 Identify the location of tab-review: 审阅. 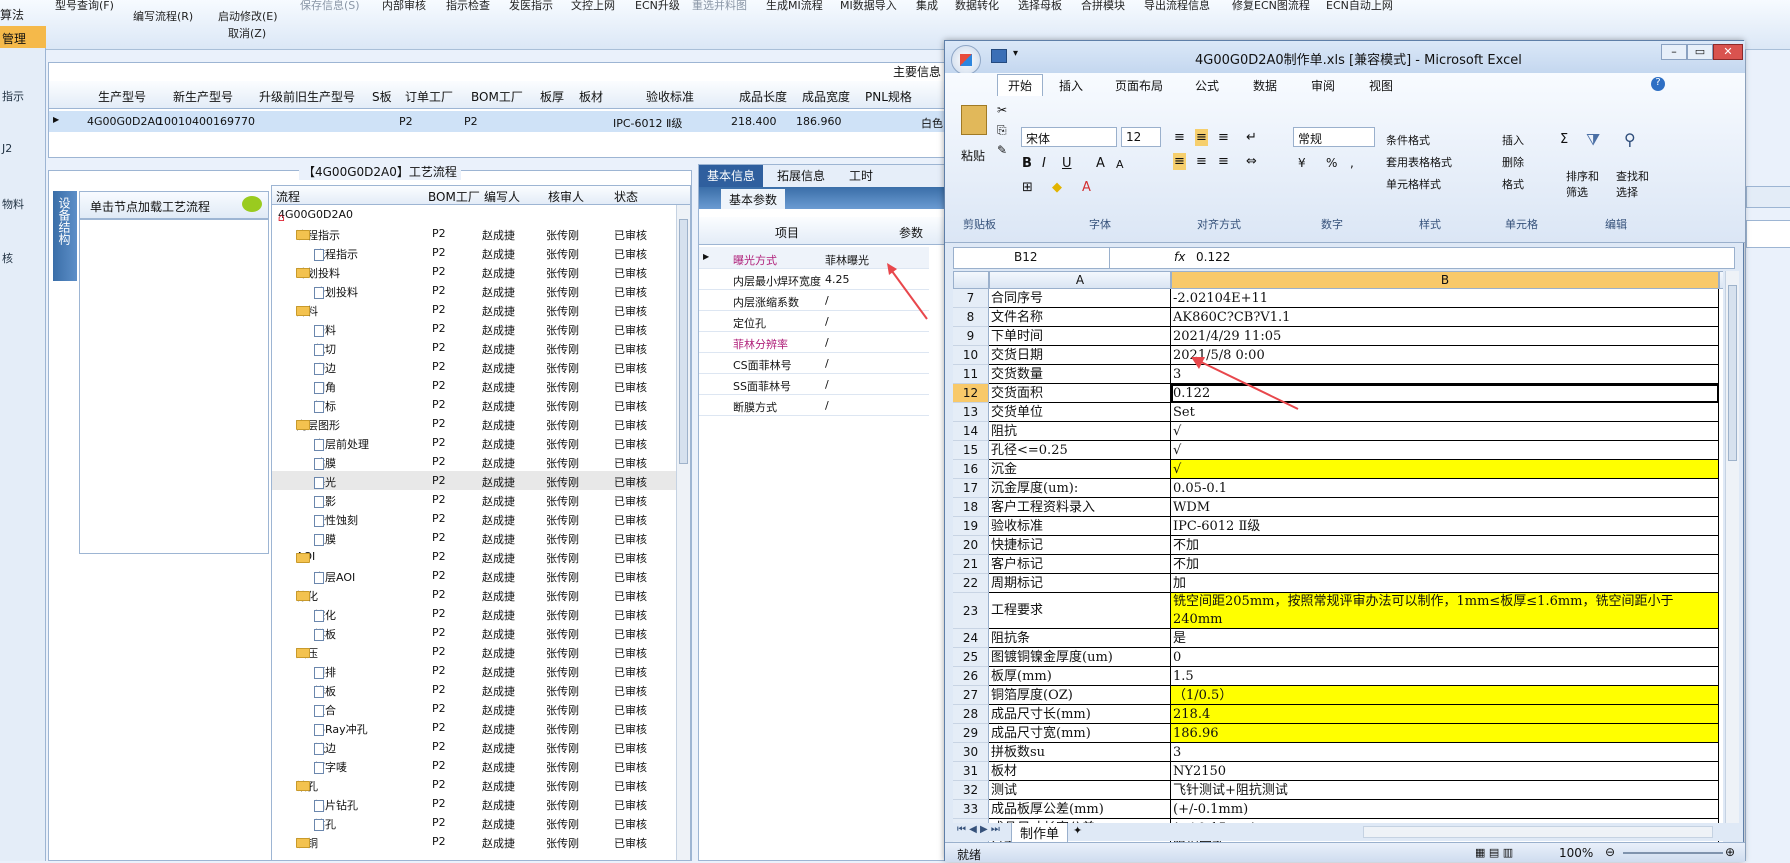
(1323, 85).